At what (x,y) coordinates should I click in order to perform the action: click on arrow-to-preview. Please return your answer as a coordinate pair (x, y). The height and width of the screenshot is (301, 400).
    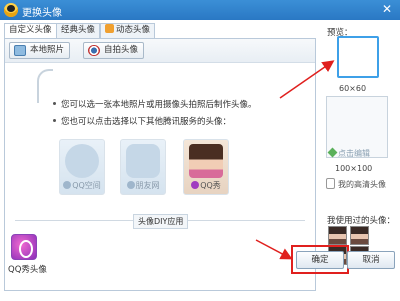
    Looking at the image, I should click on (307, 79).